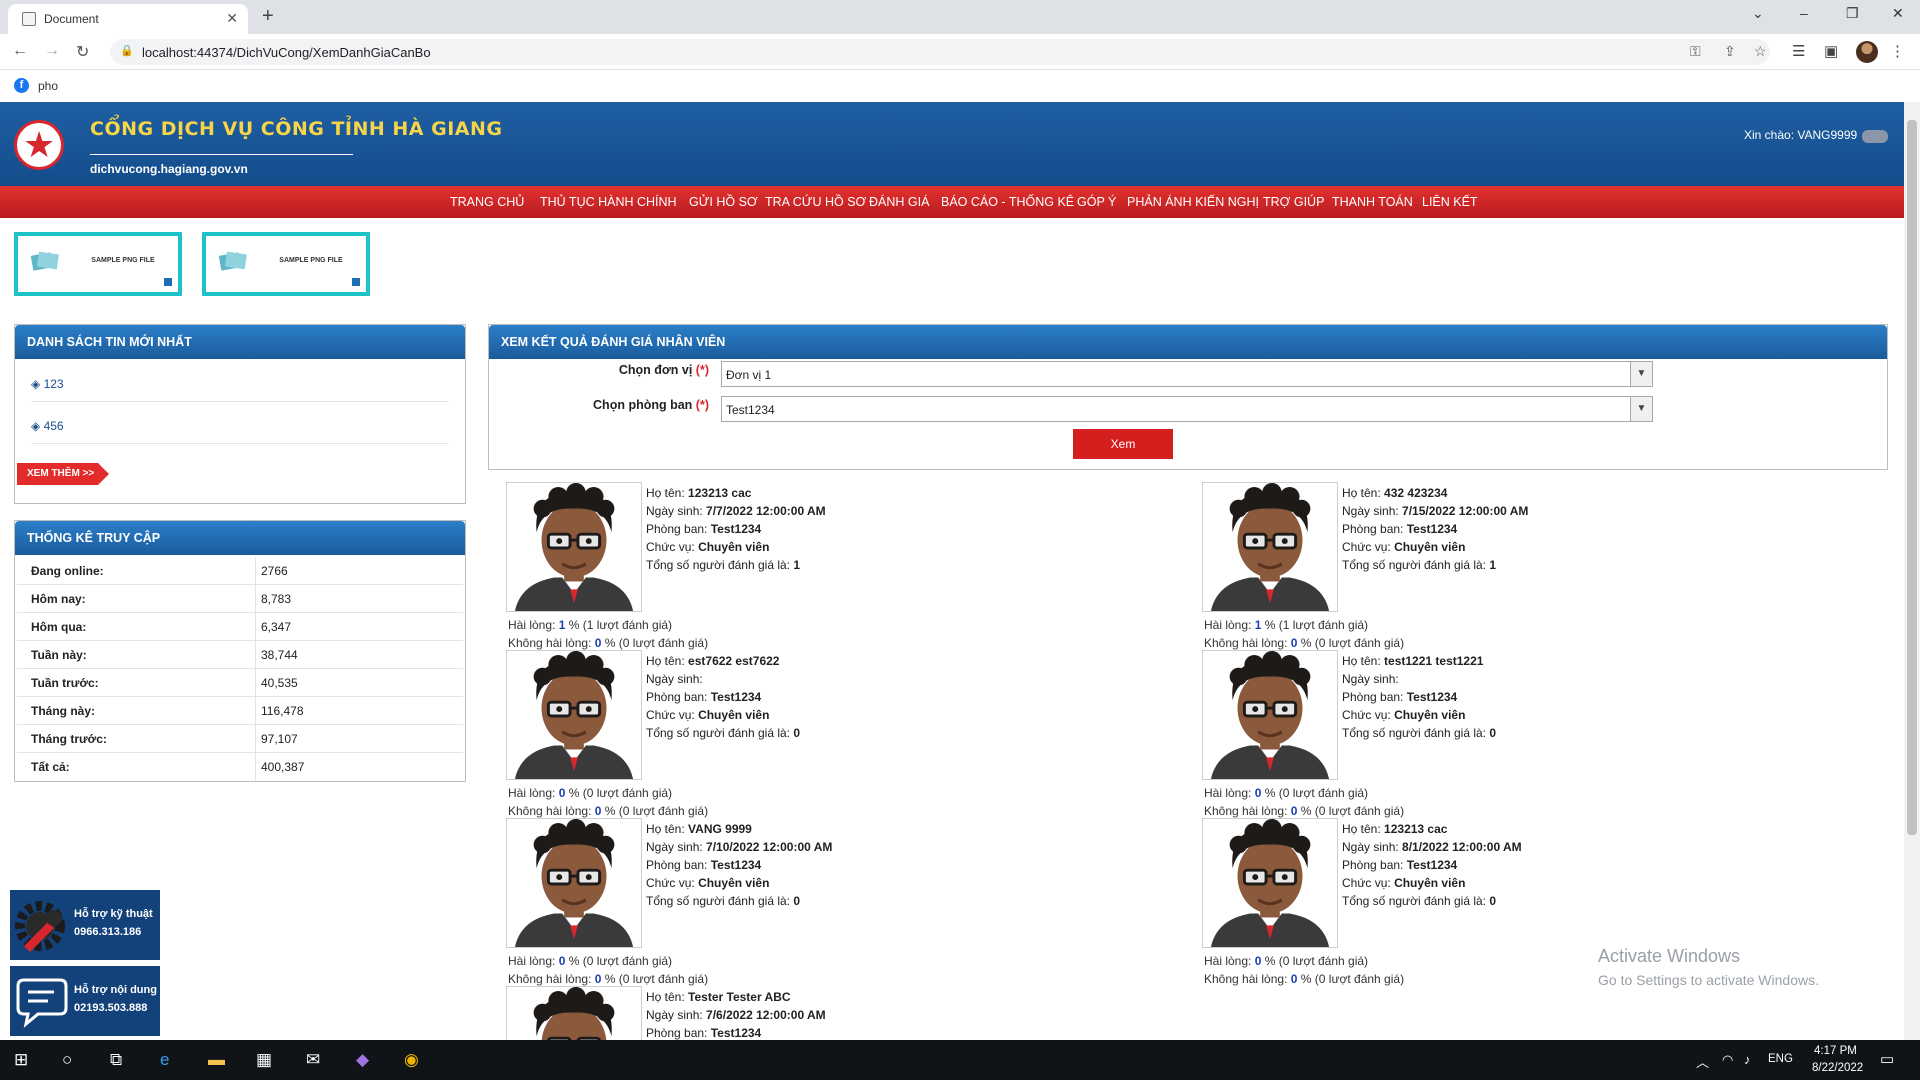 This screenshot has width=1920, height=1080. What do you see at coordinates (232, 18) in the screenshot?
I see `close-tab-icon: ✕` at bounding box center [232, 18].